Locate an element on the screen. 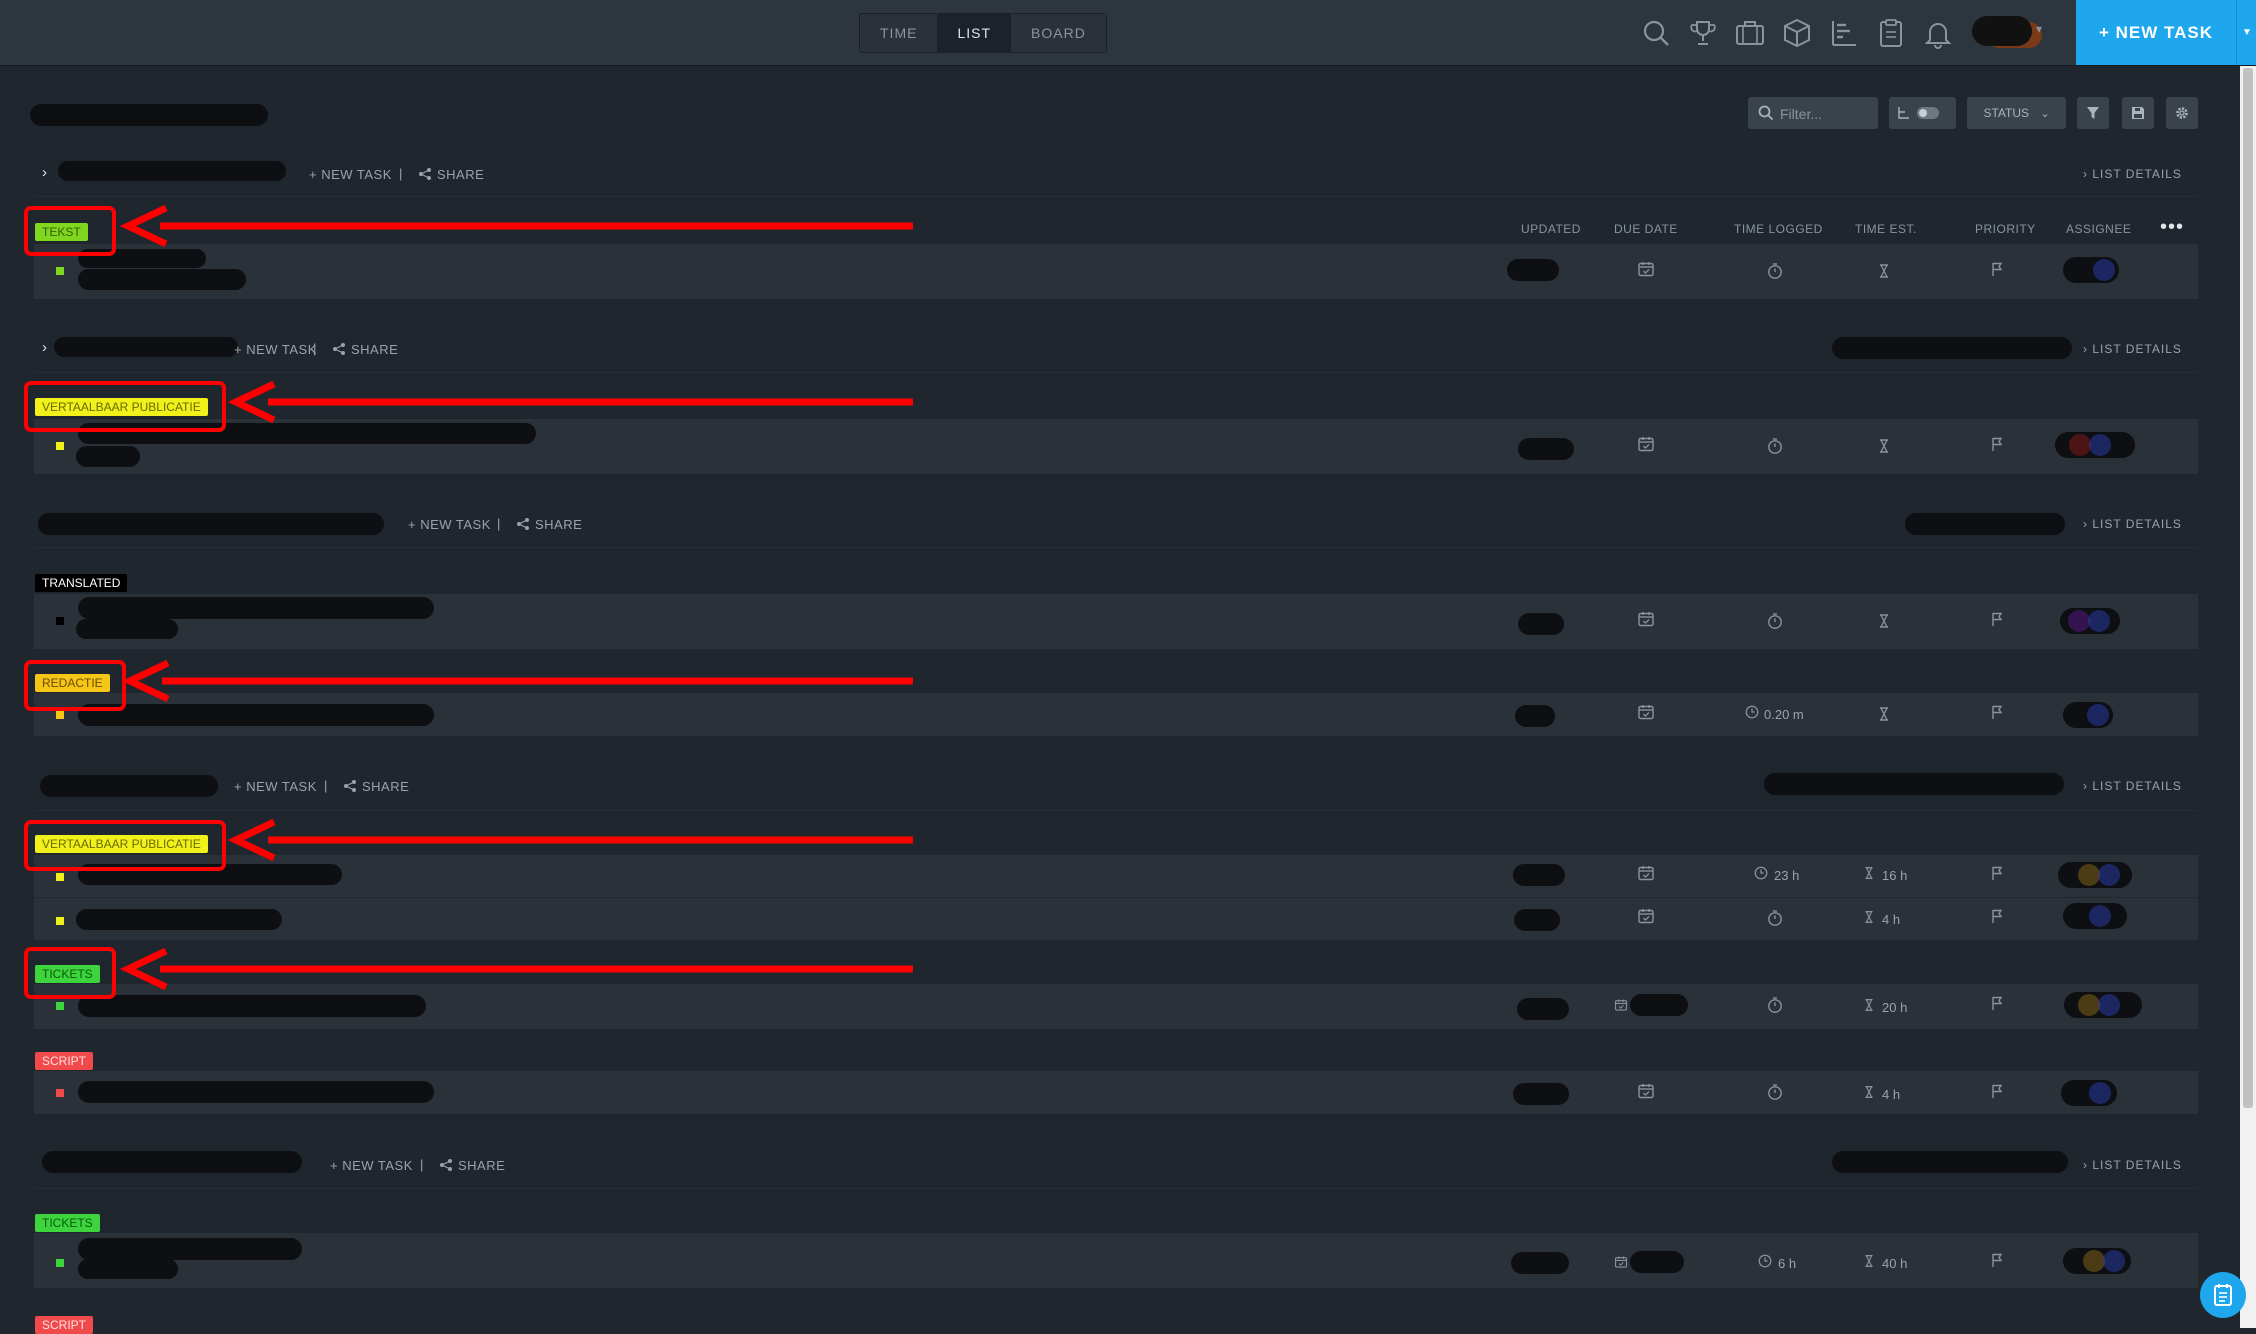  more-options-icon: ••• is located at coordinates (2172, 227).